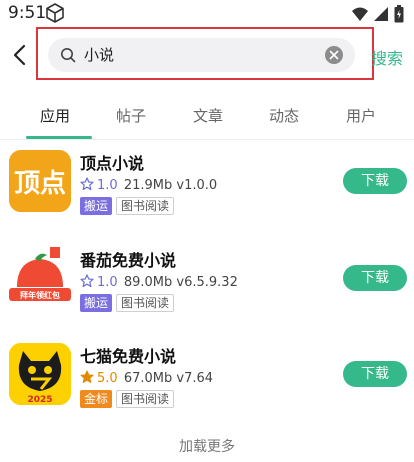 This screenshot has width=414, height=462. Describe the element at coordinates (39, 400) in the screenshot. I see `app-icon-text: 2025` at that location.